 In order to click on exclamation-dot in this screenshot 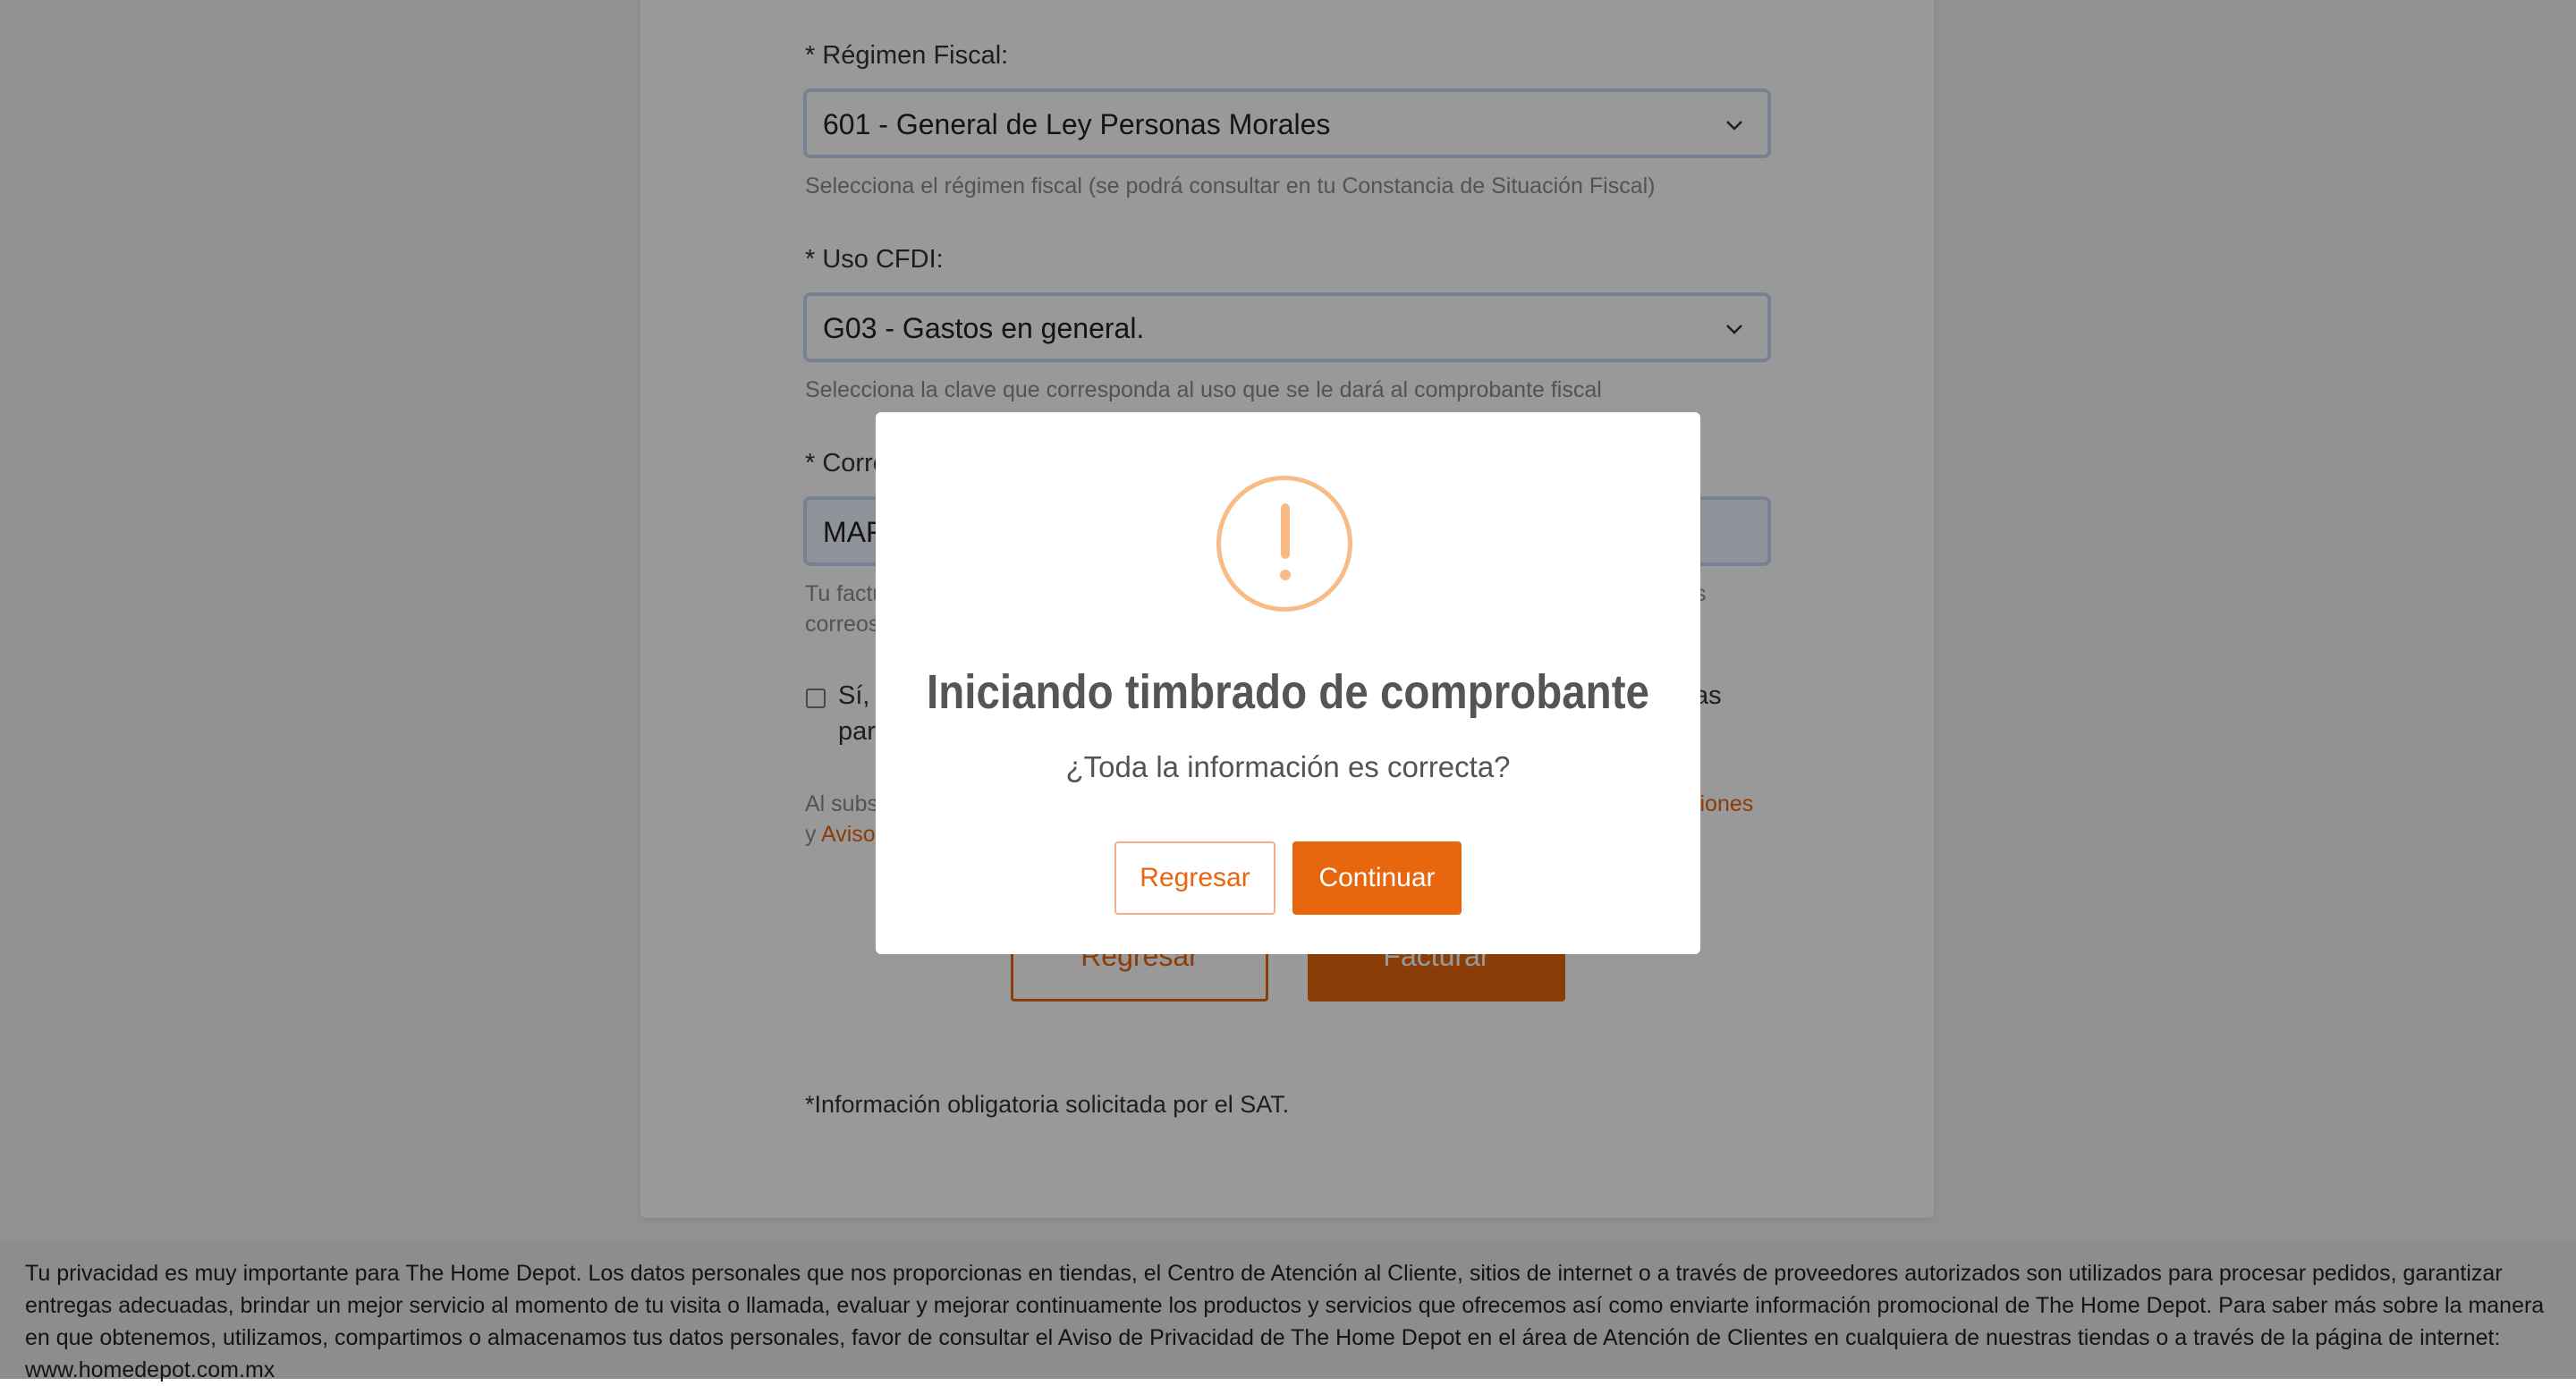, I will do `click(1285, 575)`.